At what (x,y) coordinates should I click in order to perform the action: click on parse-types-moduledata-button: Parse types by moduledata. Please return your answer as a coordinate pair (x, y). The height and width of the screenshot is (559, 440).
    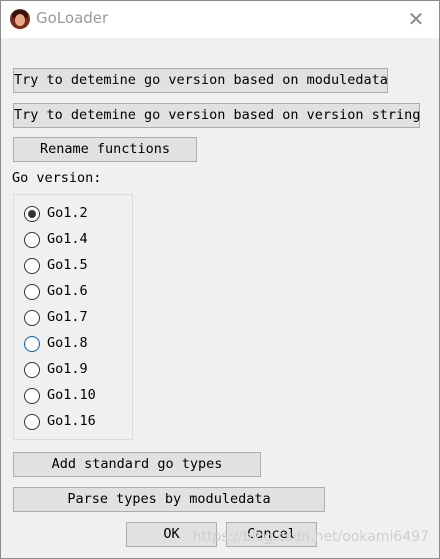
    Looking at the image, I should click on (169, 499).